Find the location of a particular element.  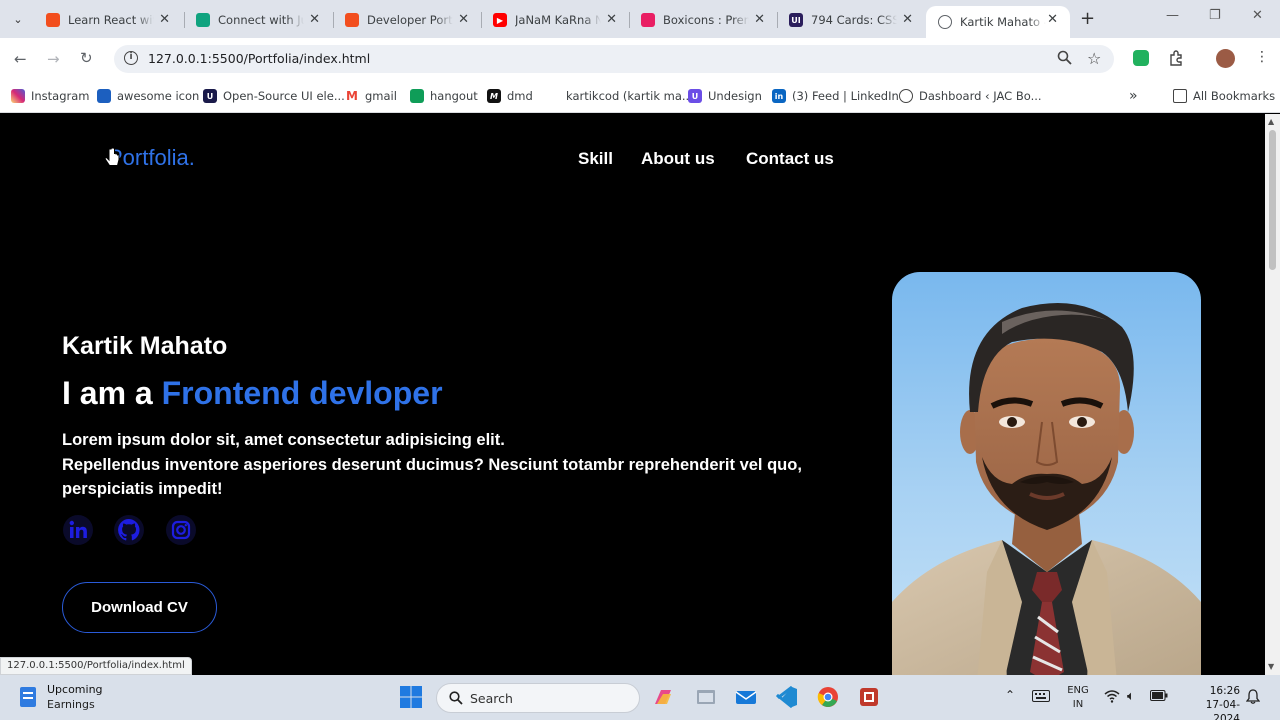

language-line1: ENG is located at coordinates (1078, 690).